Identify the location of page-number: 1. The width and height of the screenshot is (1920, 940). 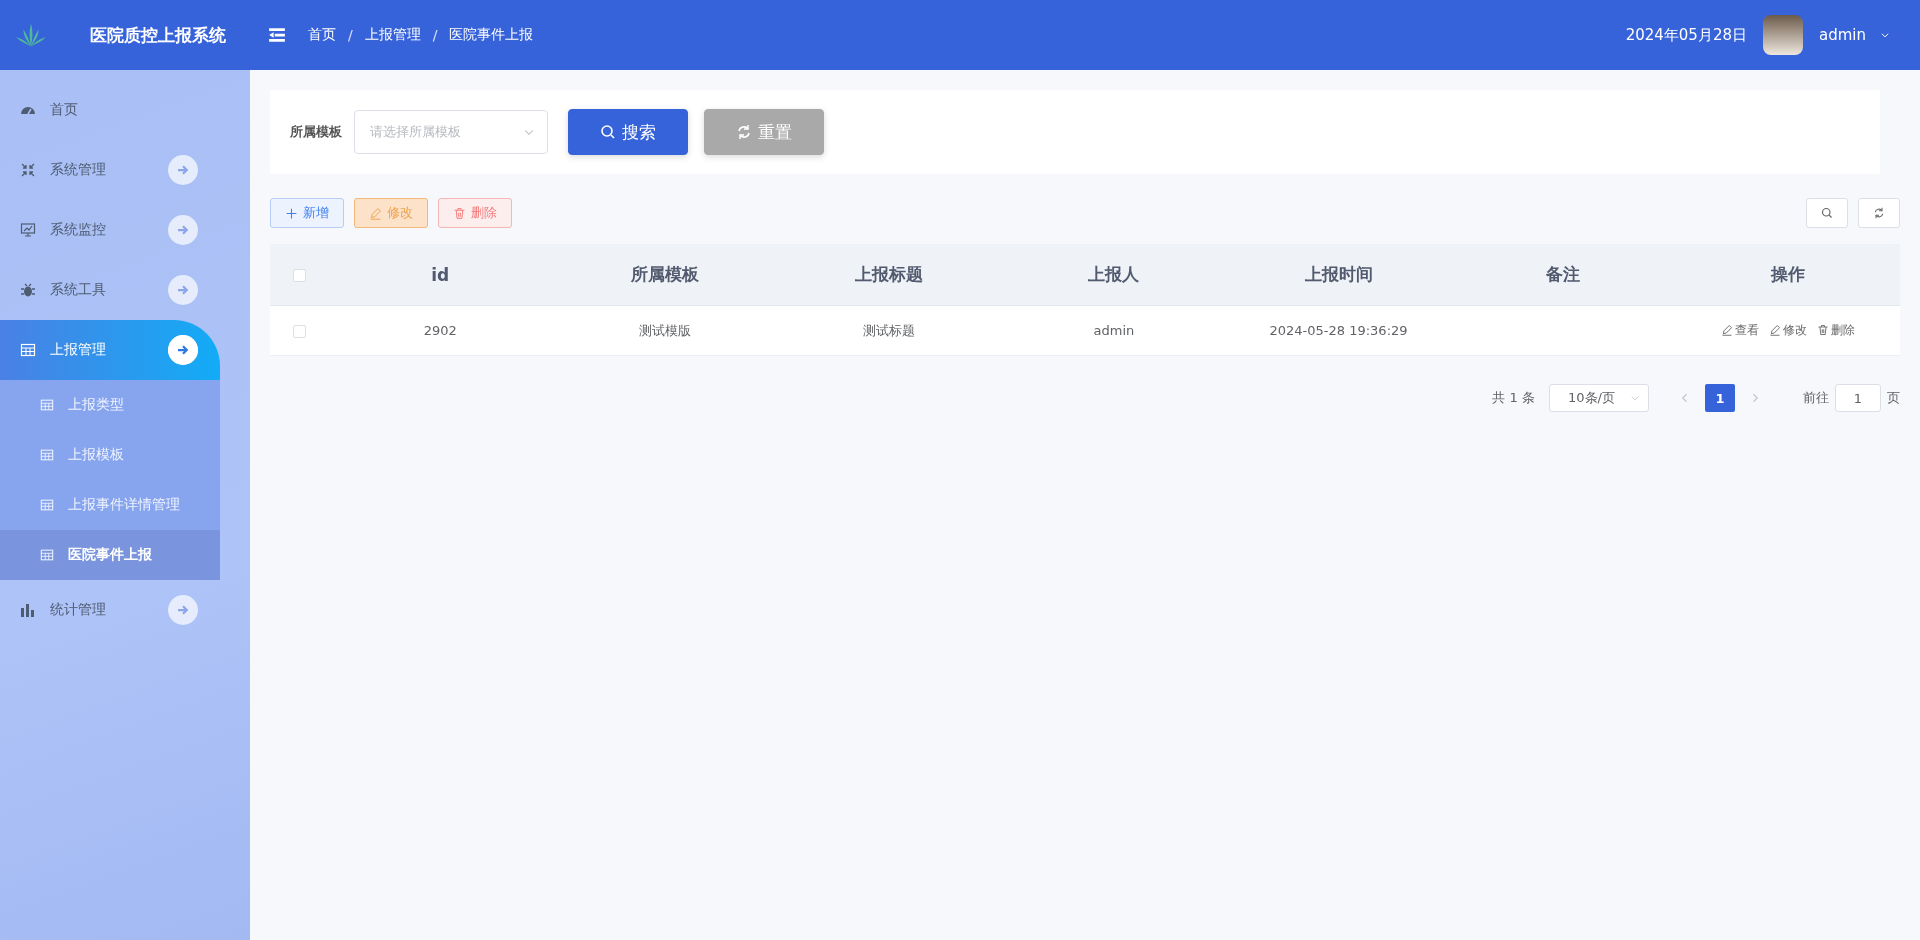
(1720, 398).